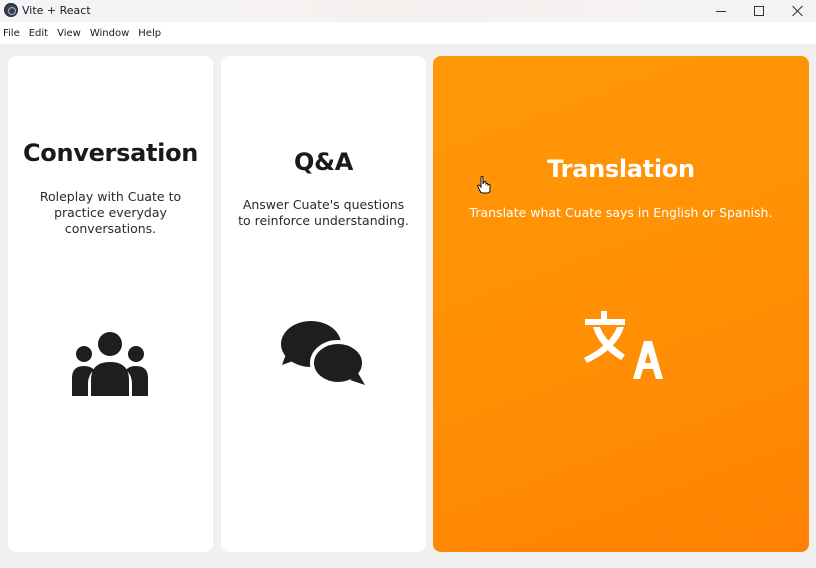  I want to click on users-icon, so click(110, 364).